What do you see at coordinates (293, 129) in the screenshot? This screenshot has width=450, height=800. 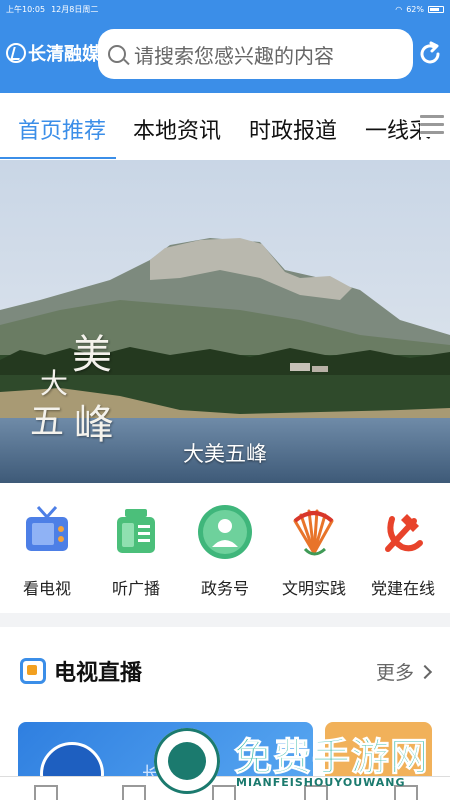 I see `tab-politics: 时政报道` at bounding box center [293, 129].